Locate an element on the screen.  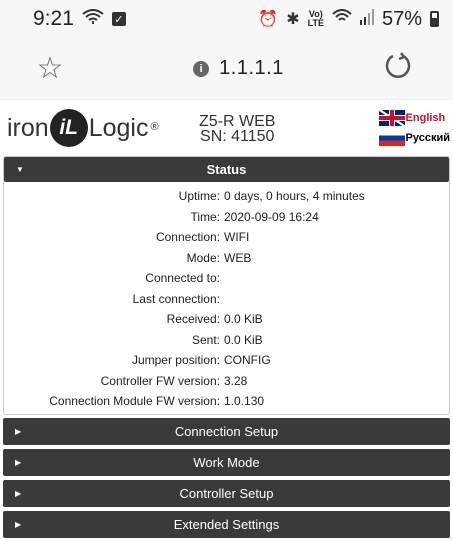
battery-icon is located at coordinates (434, 19).